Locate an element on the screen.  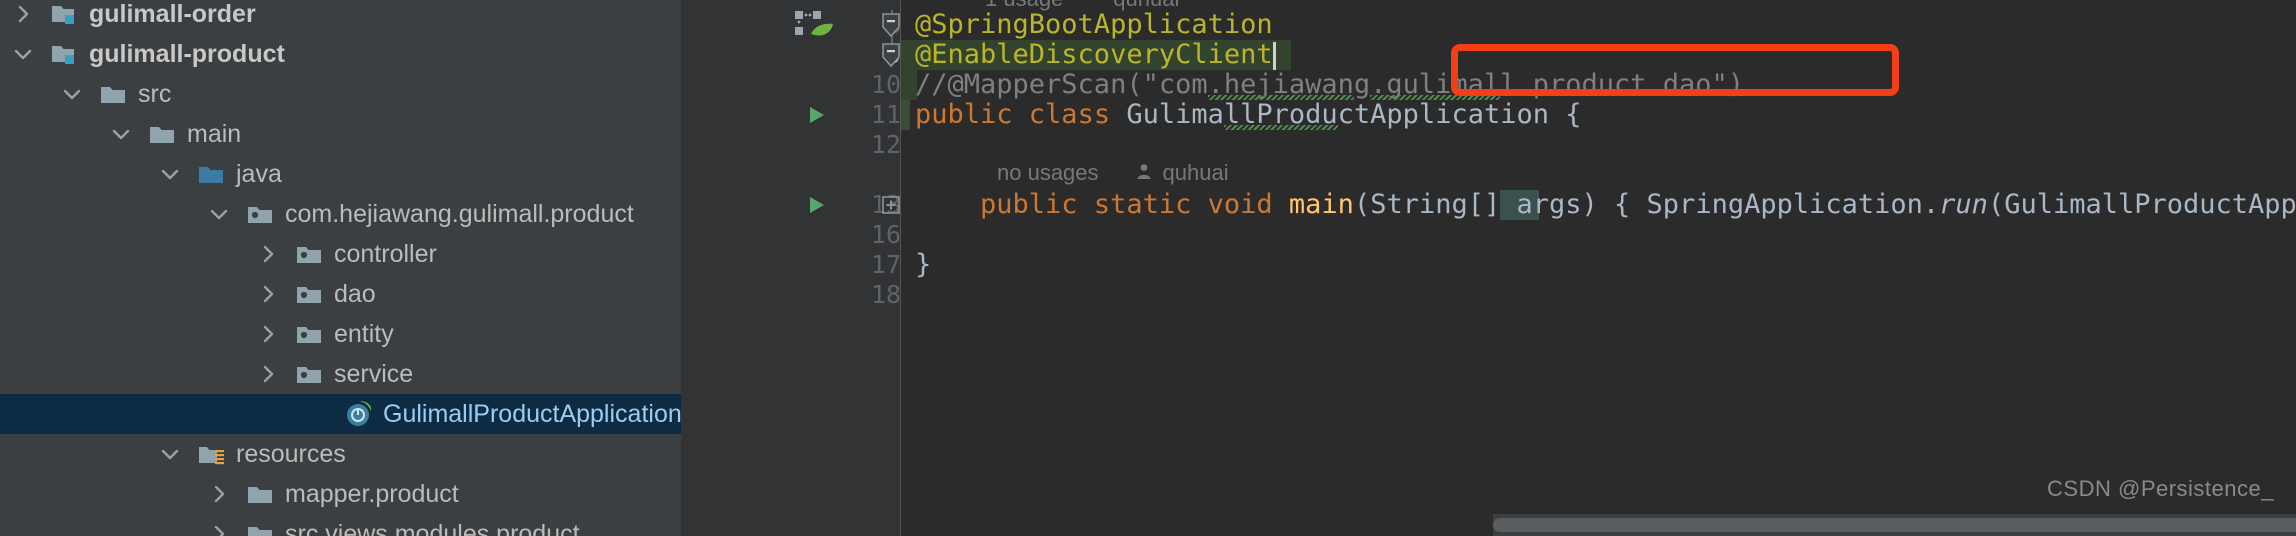
author-icon is located at coordinates (1144, 173).